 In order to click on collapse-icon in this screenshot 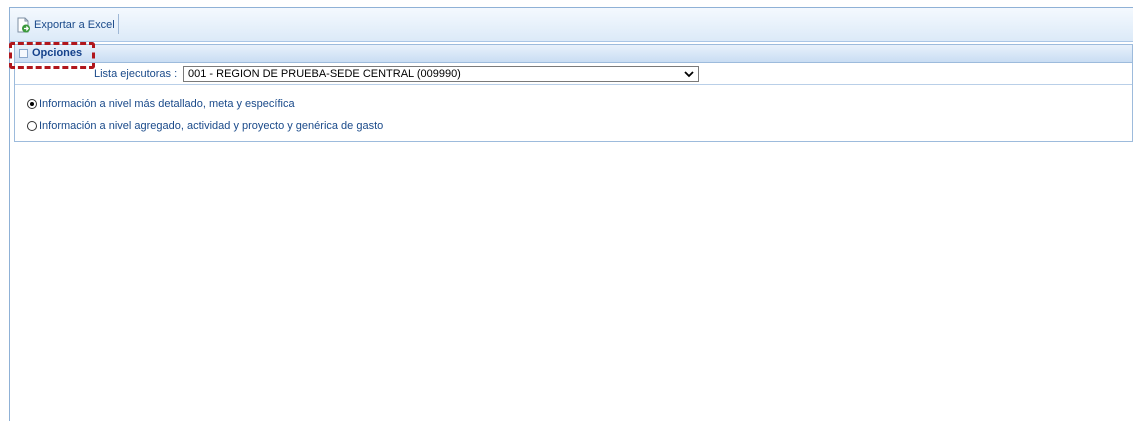, I will do `click(23, 53)`.